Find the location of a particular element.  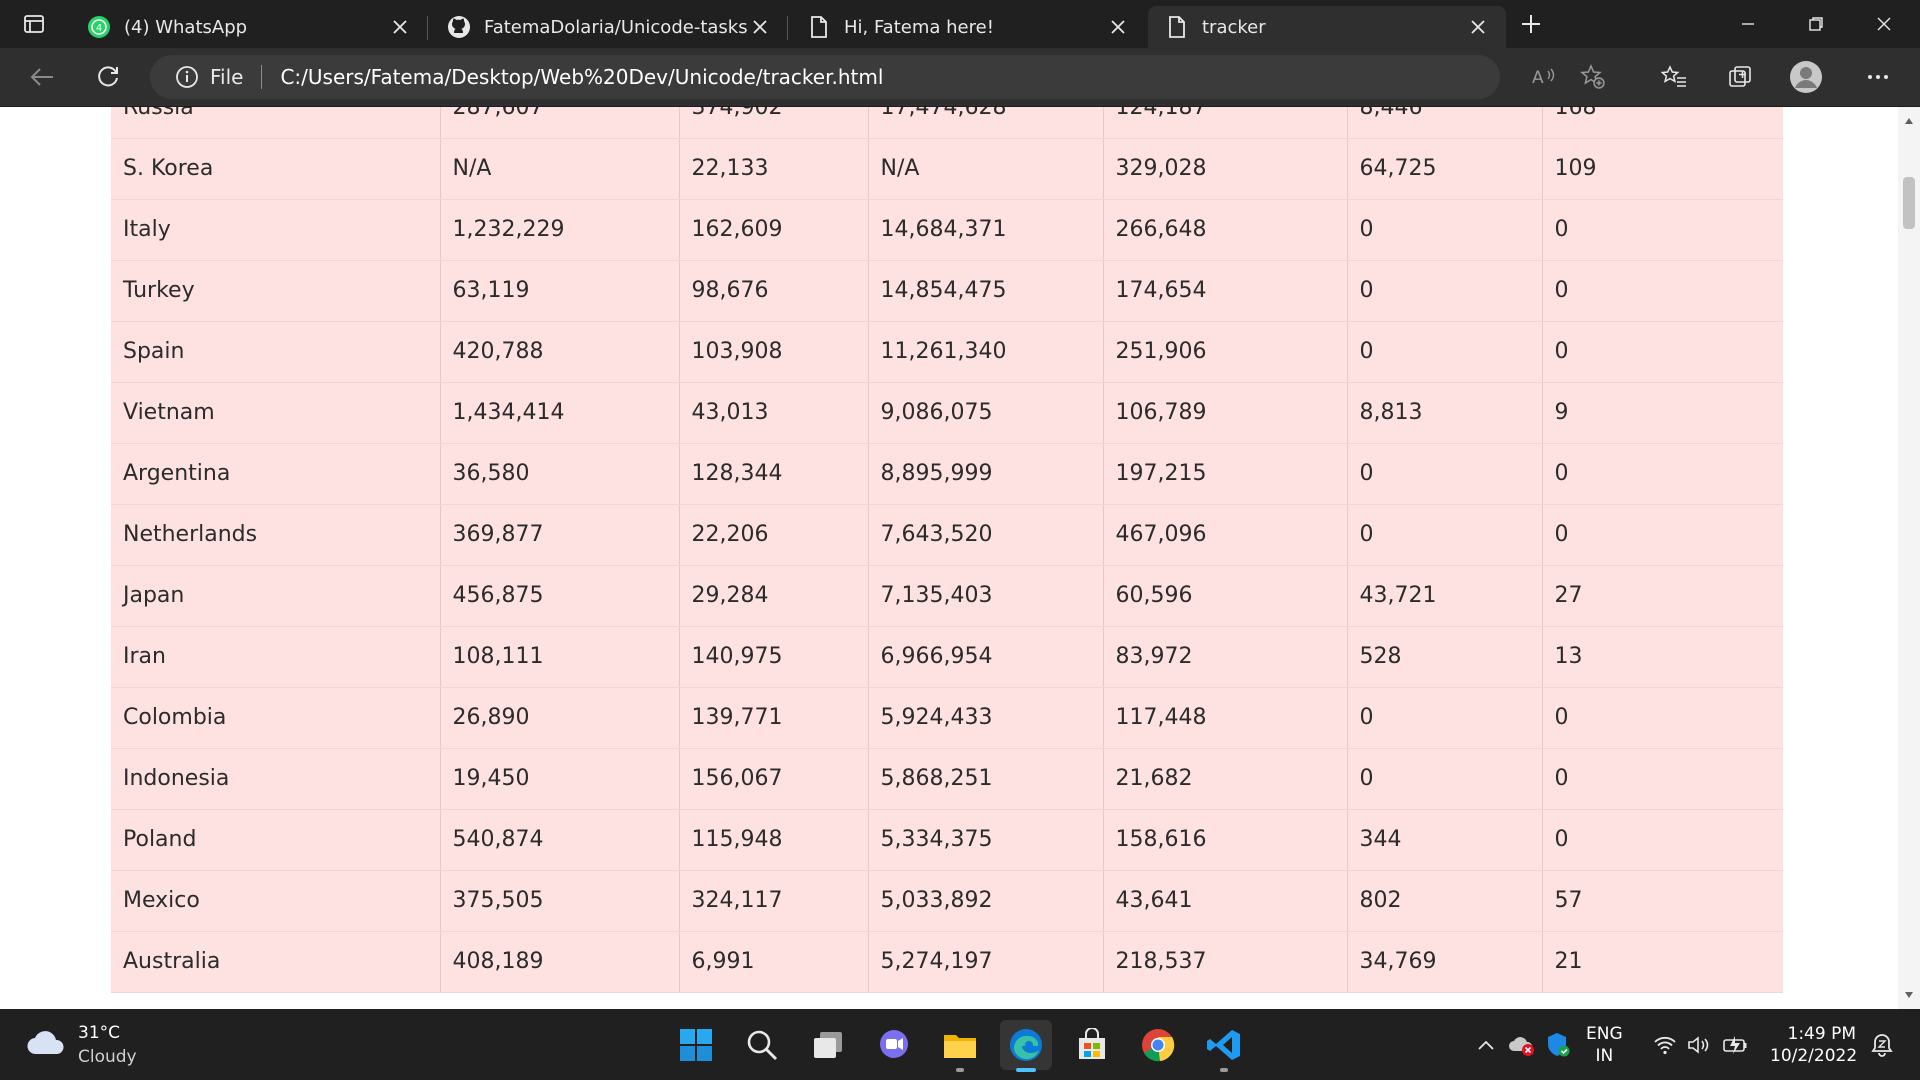

value-cell: 26,890 is located at coordinates (560, 718).